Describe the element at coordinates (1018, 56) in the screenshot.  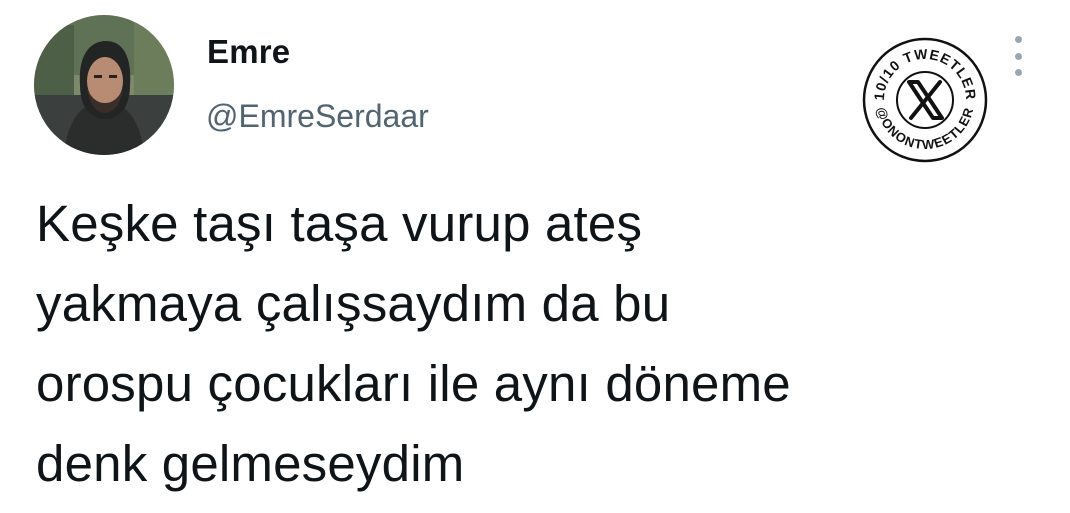
I see `more-vertical-icon` at that location.